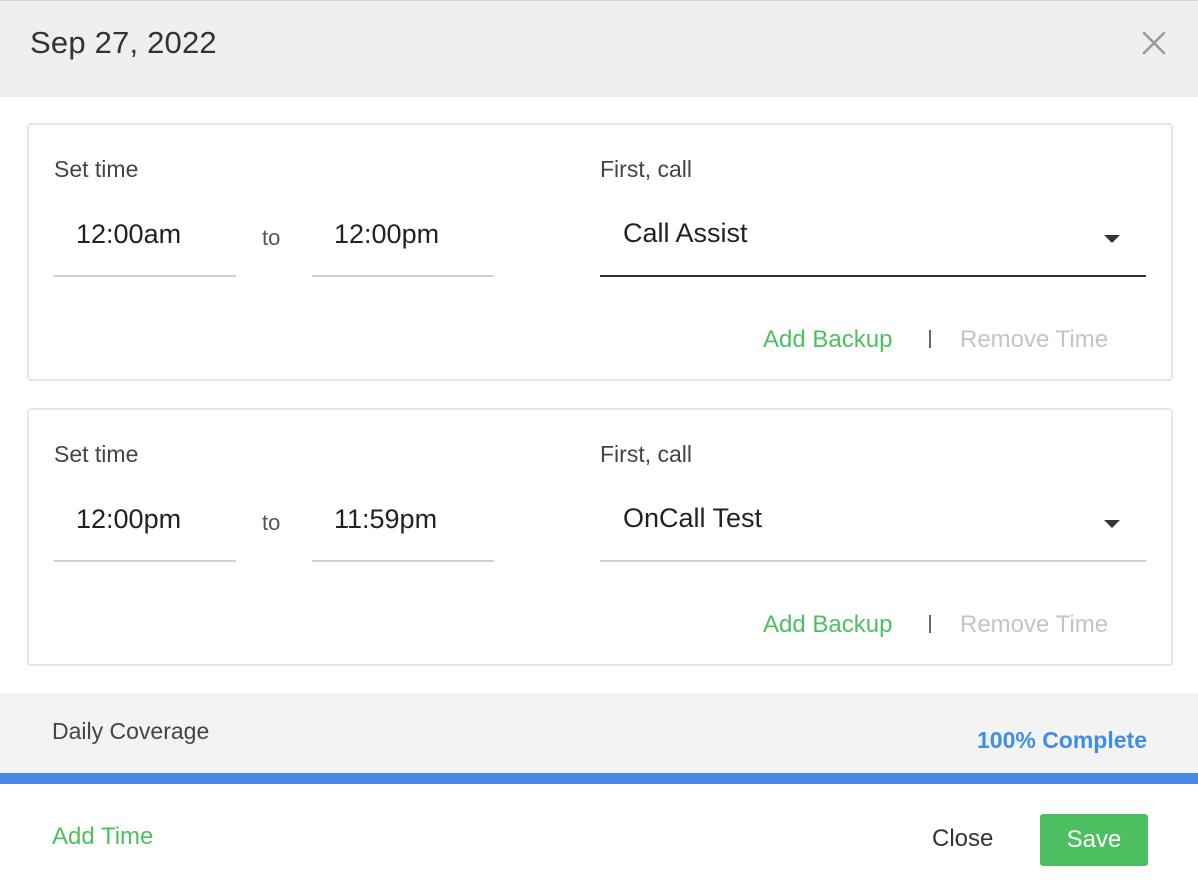 This screenshot has width=1198, height=888. Describe the element at coordinates (1094, 840) in the screenshot. I see `save-button: Save` at that location.